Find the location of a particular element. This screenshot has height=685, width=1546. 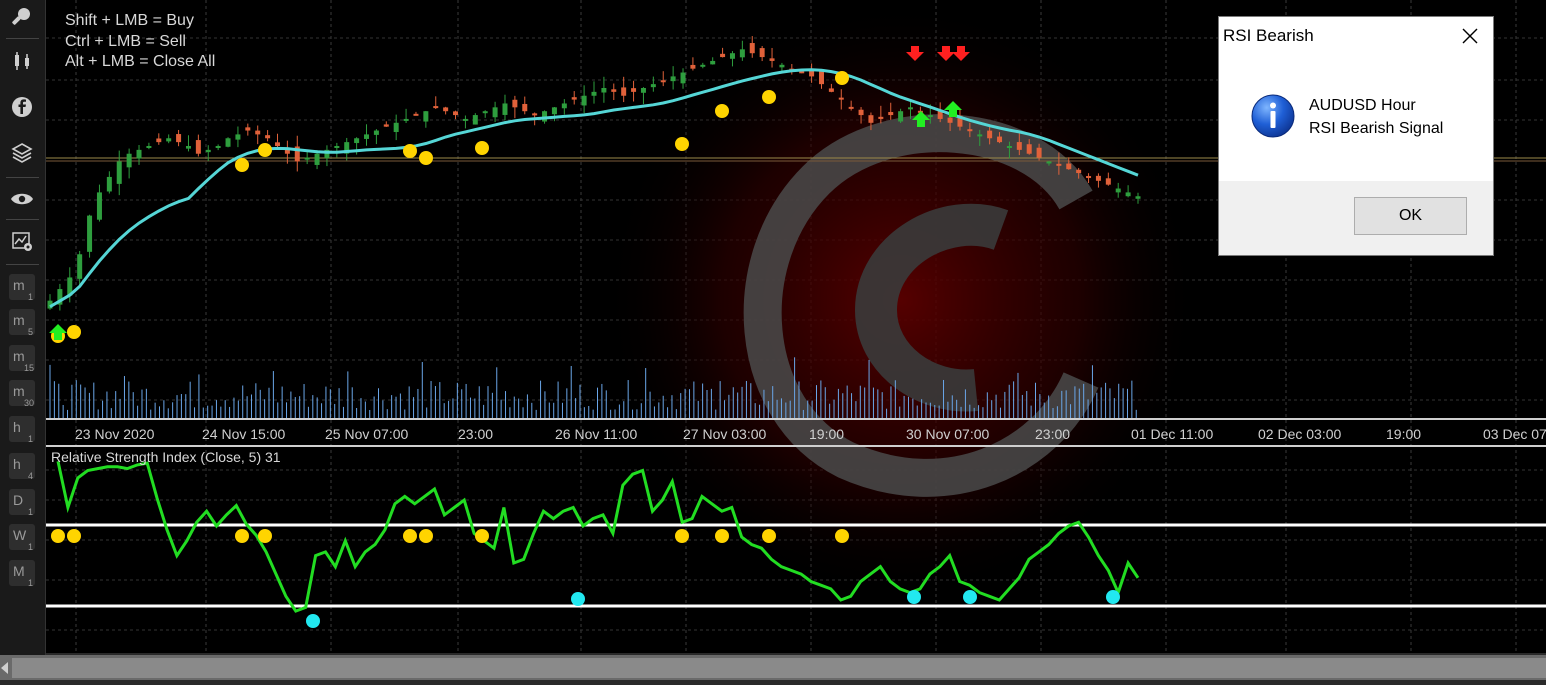

eye-icon is located at coordinates (22, 199).